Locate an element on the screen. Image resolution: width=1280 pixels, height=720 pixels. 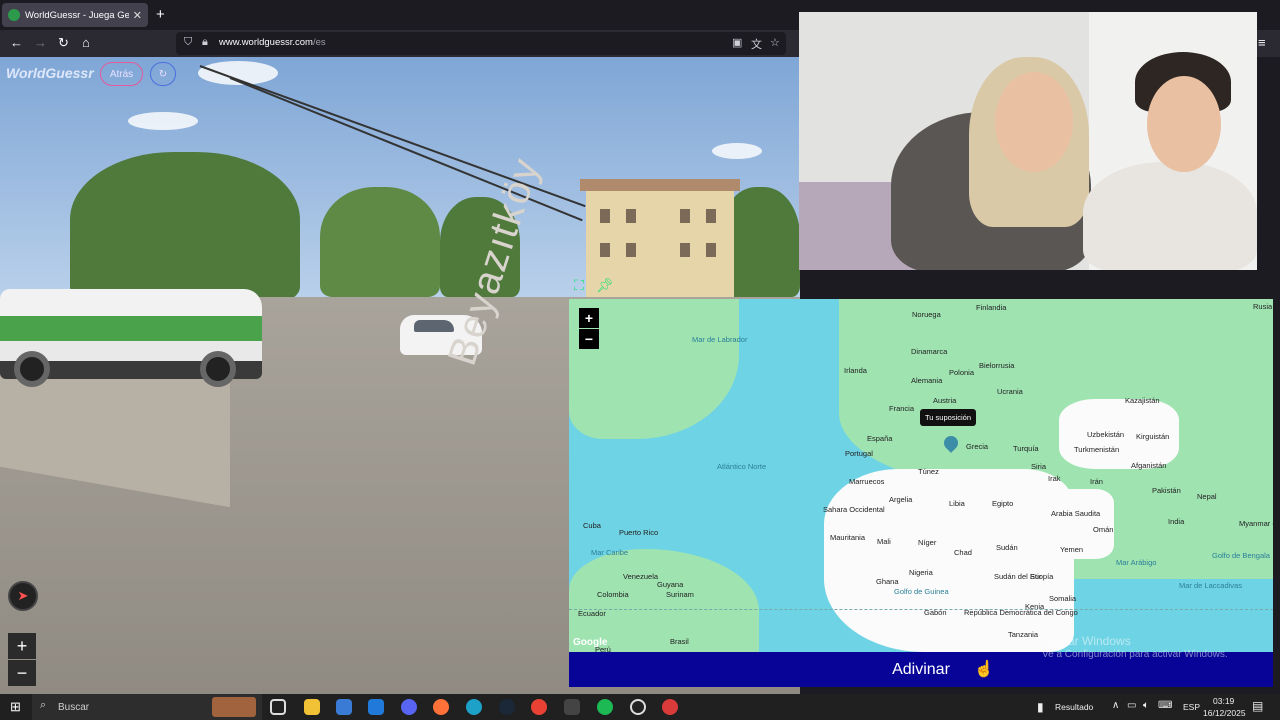
map-label: Siria is located at coordinates (1039, 466).